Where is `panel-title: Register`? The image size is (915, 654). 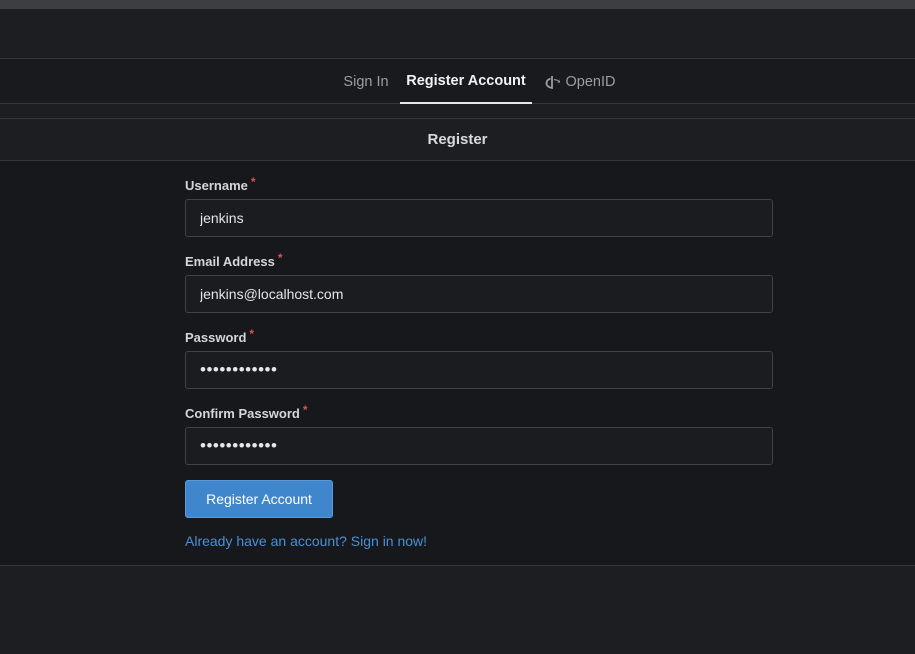
panel-title: Register is located at coordinates (457, 140).